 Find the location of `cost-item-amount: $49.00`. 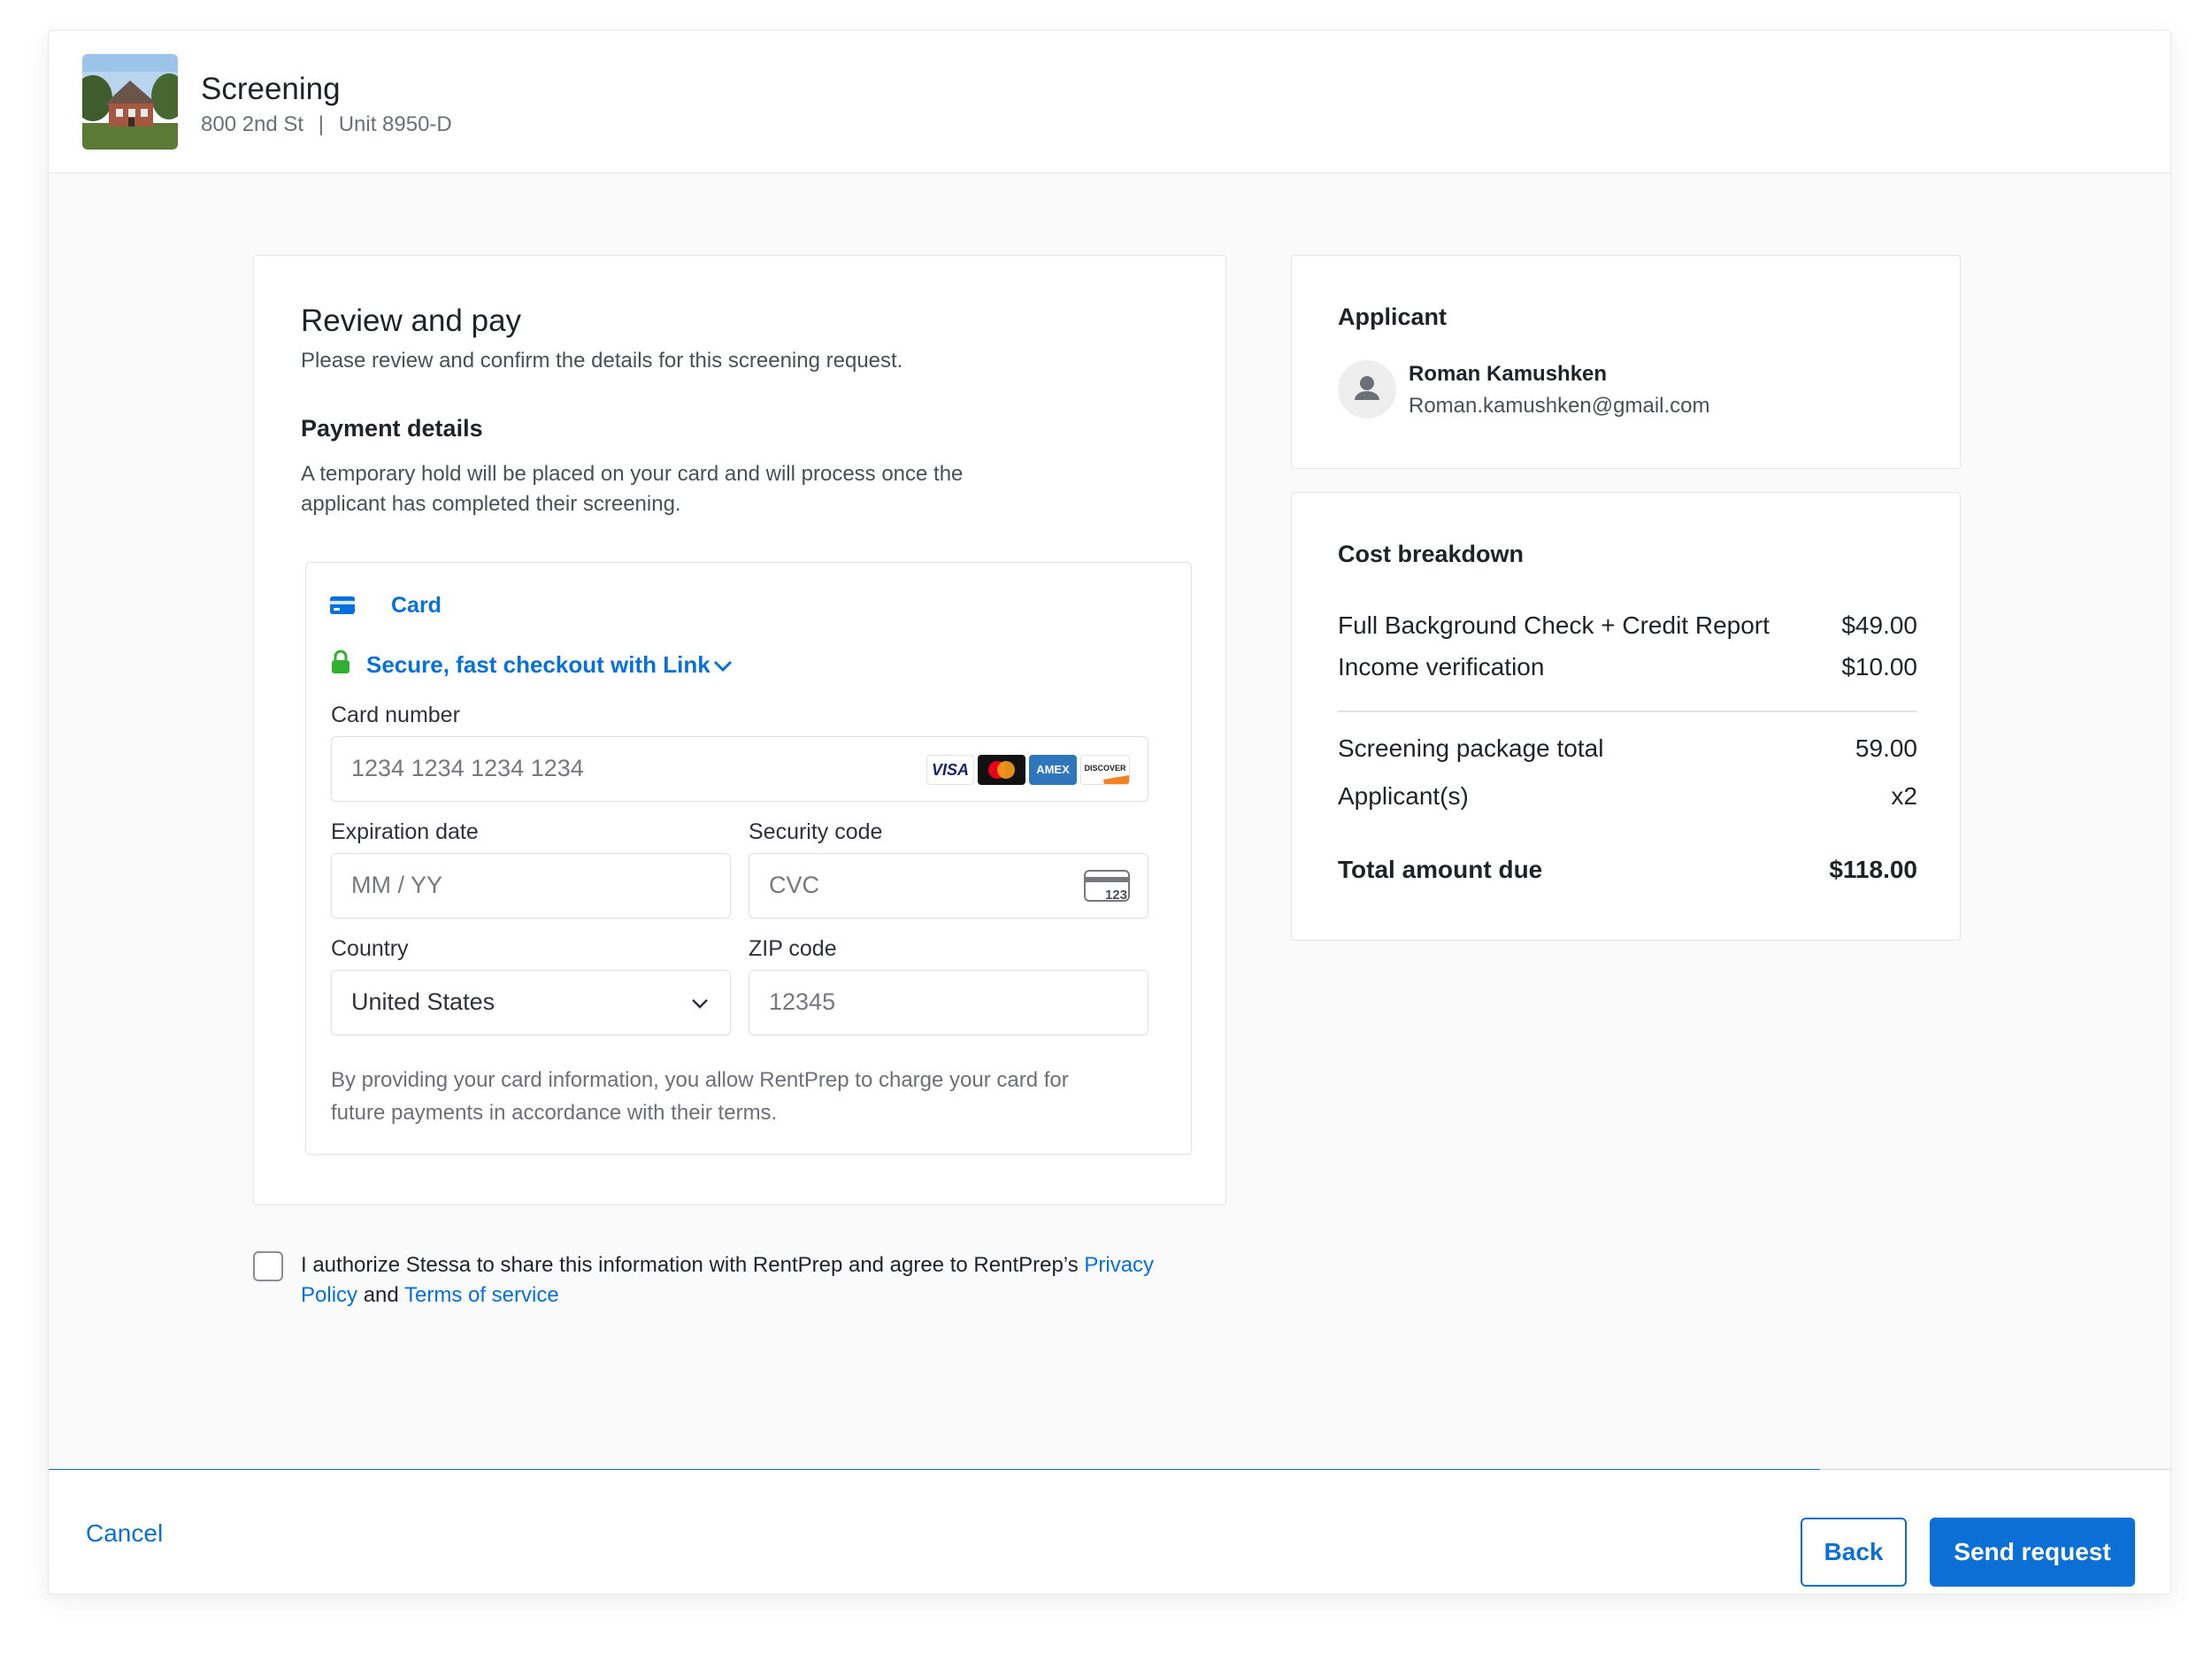

cost-item-amount: $49.00 is located at coordinates (1879, 625).